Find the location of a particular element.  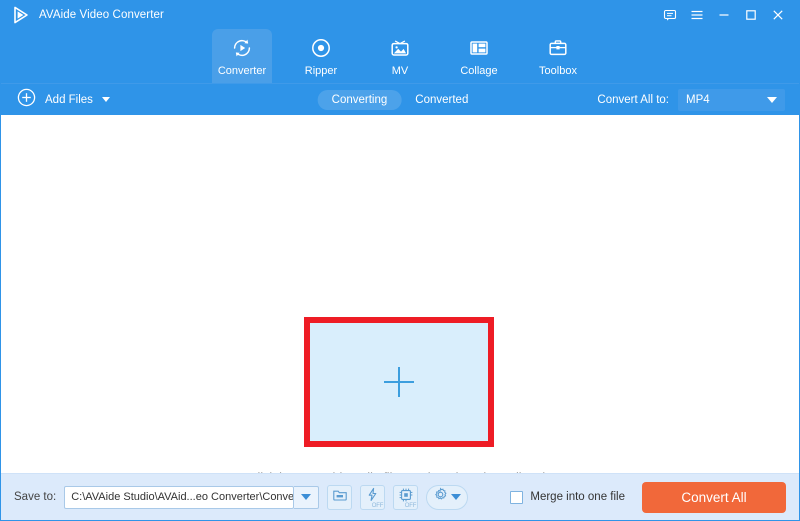

bottom-actions: Merge into one file Convert All is located at coordinates (648, 497).